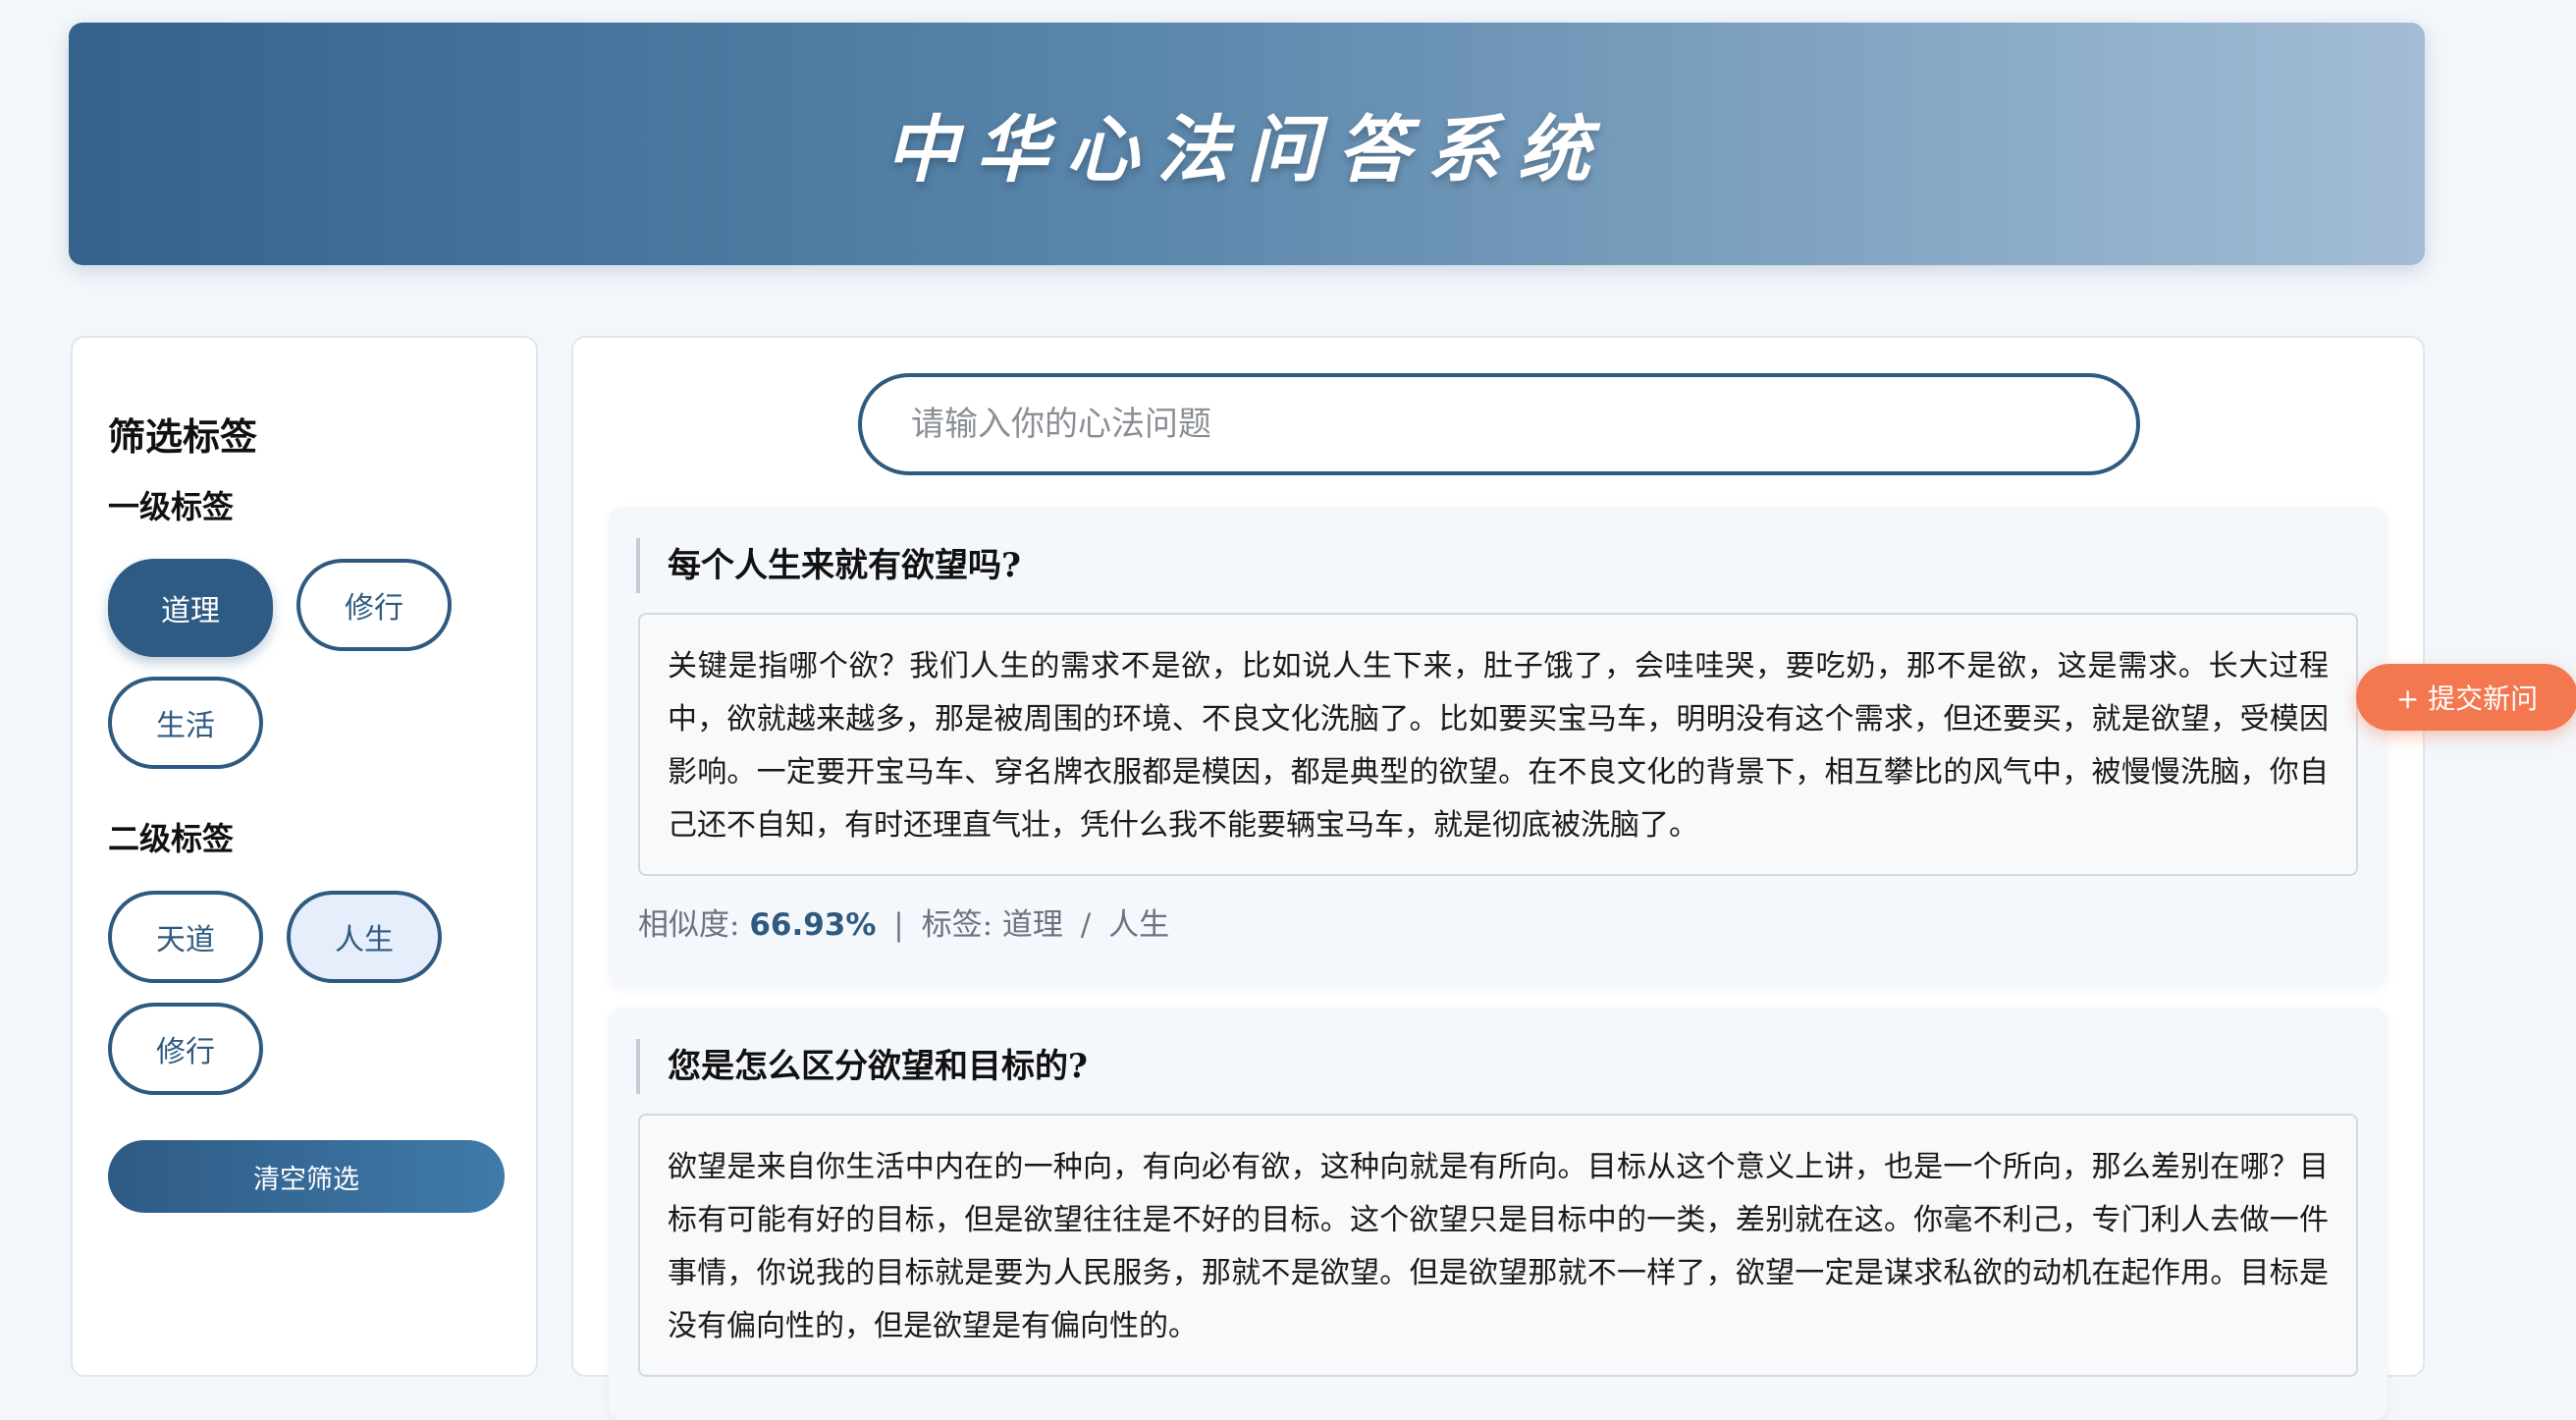 The width and height of the screenshot is (2576, 1420). Describe the element at coordinates (185, 723) in the screenshot. I see `primary-tag-shenghuo: 生活` at that location.